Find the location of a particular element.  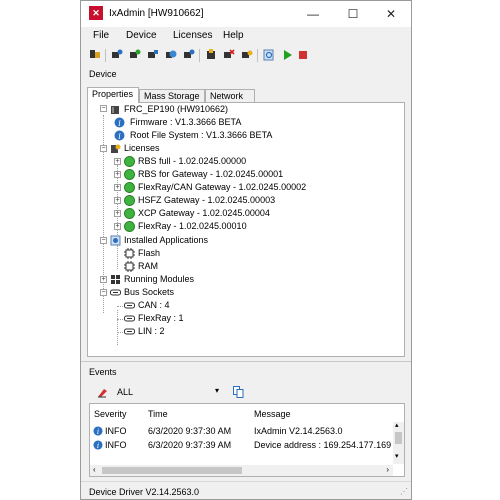

toolbar-separator is located at coordinates (199, 55).